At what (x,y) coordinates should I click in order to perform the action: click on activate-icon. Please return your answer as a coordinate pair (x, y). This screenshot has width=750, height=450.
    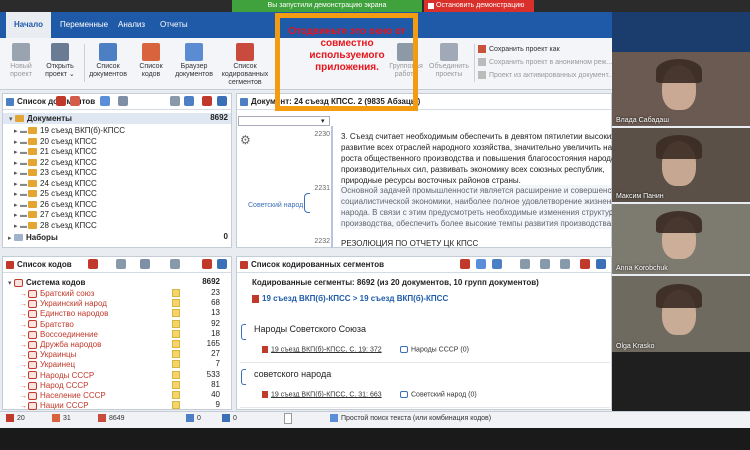
    Looking at the image, I should click on (105, 101).